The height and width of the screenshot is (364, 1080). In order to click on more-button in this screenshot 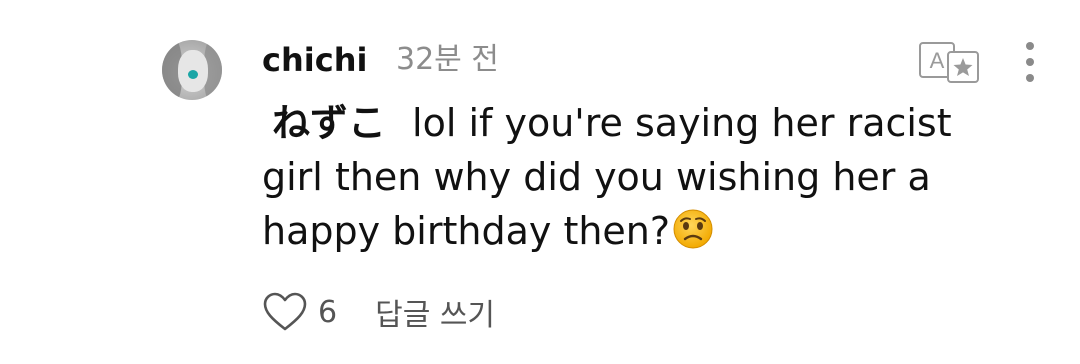, I will do `click(1030, 62)`.